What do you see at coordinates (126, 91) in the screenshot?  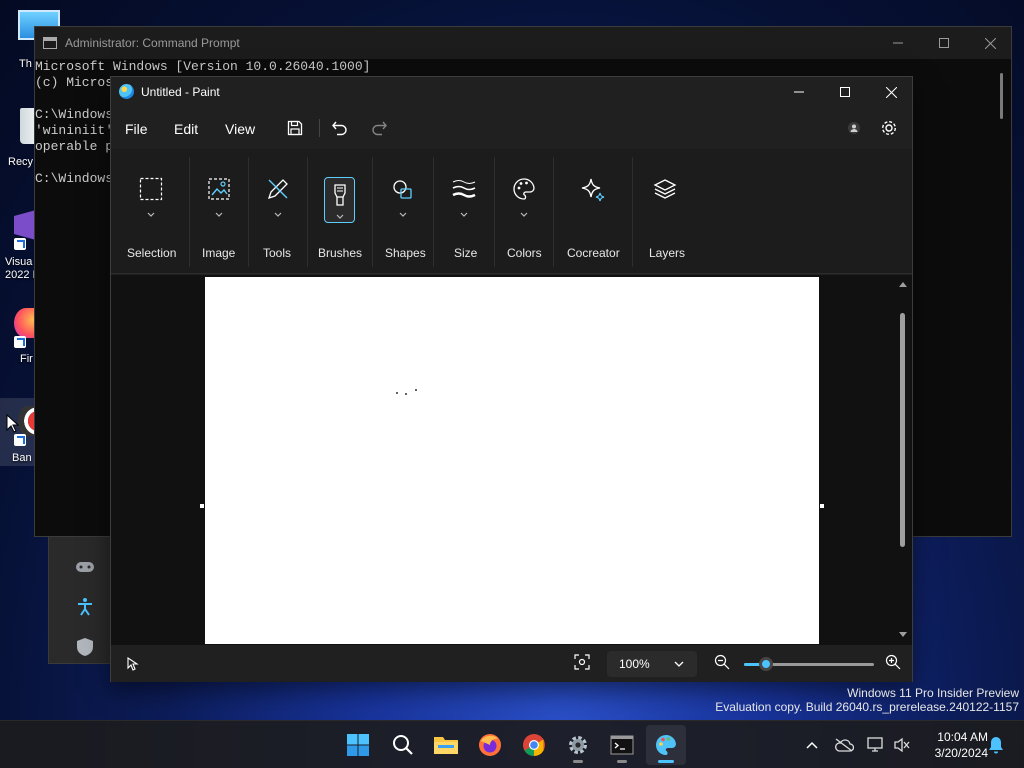 I see `paint-app-icon` at bounding box center [126, 91].